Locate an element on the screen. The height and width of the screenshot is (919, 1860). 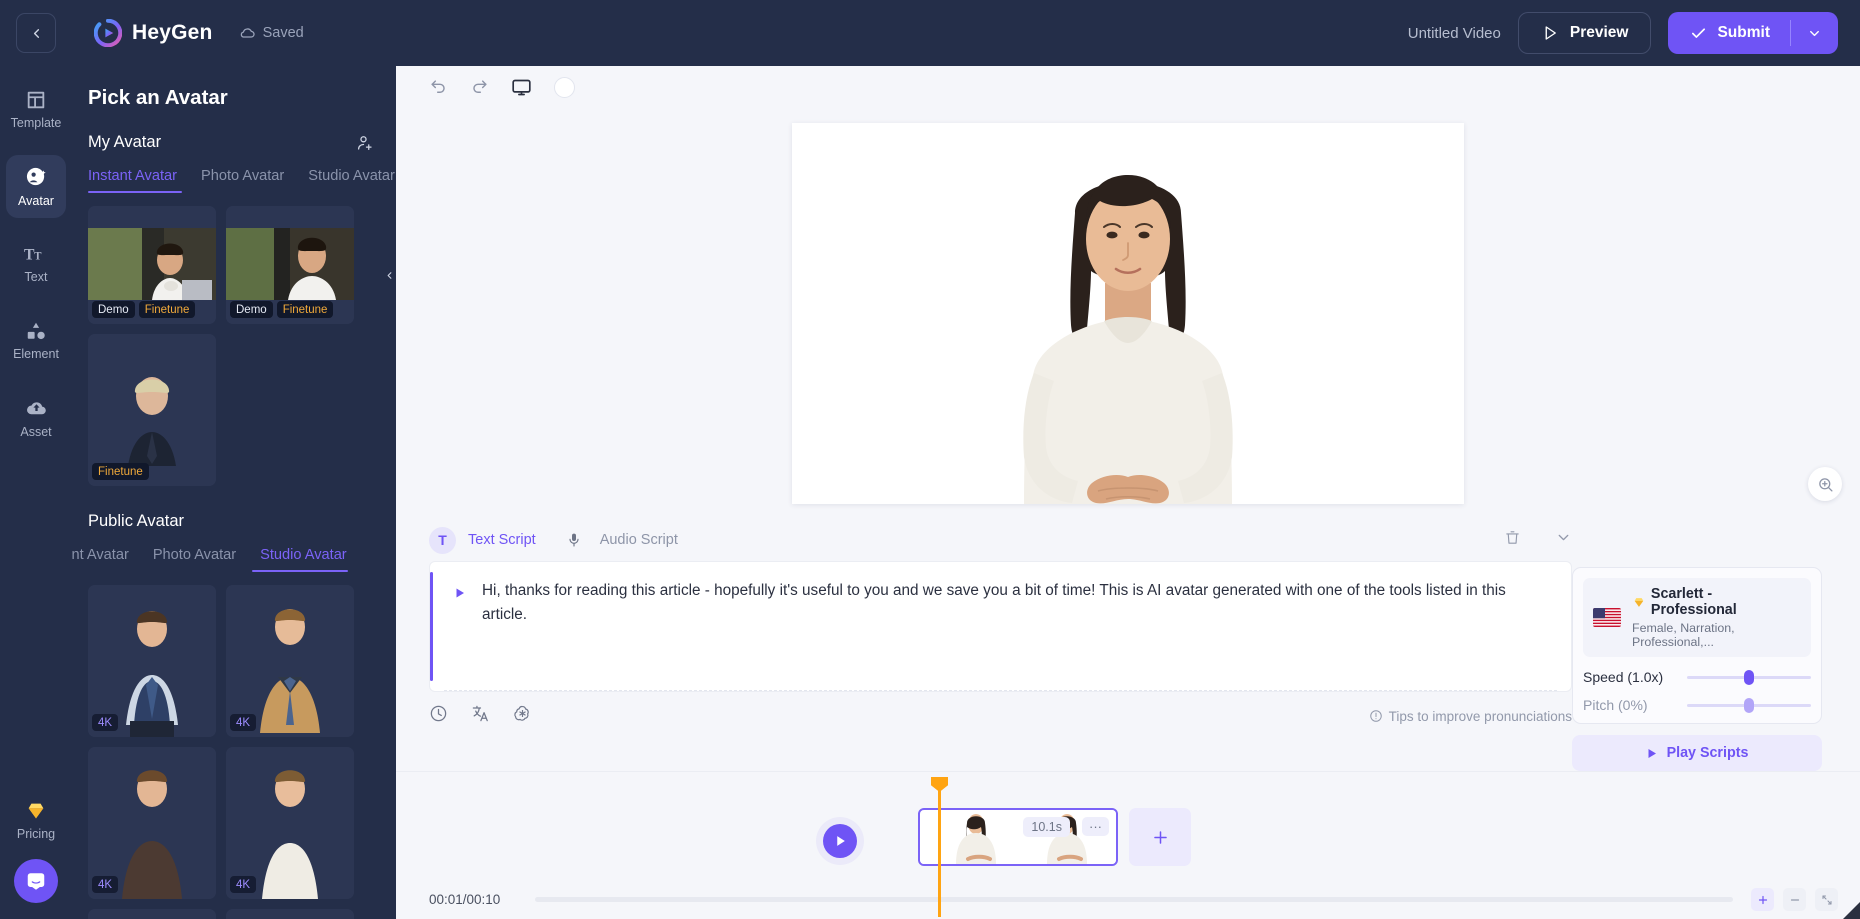
clip-duration: 10.1s is located at coordinates (1046, 827).